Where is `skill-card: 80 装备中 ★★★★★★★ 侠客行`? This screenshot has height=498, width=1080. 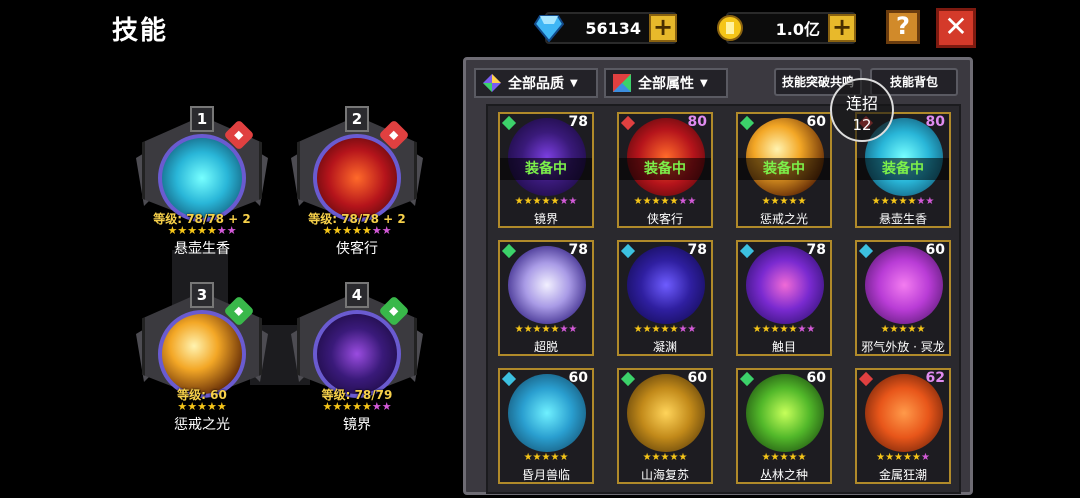 skill-card: 80 装备中 ★★★★★★★ 侠客行 is located at coordinates (665, 170).